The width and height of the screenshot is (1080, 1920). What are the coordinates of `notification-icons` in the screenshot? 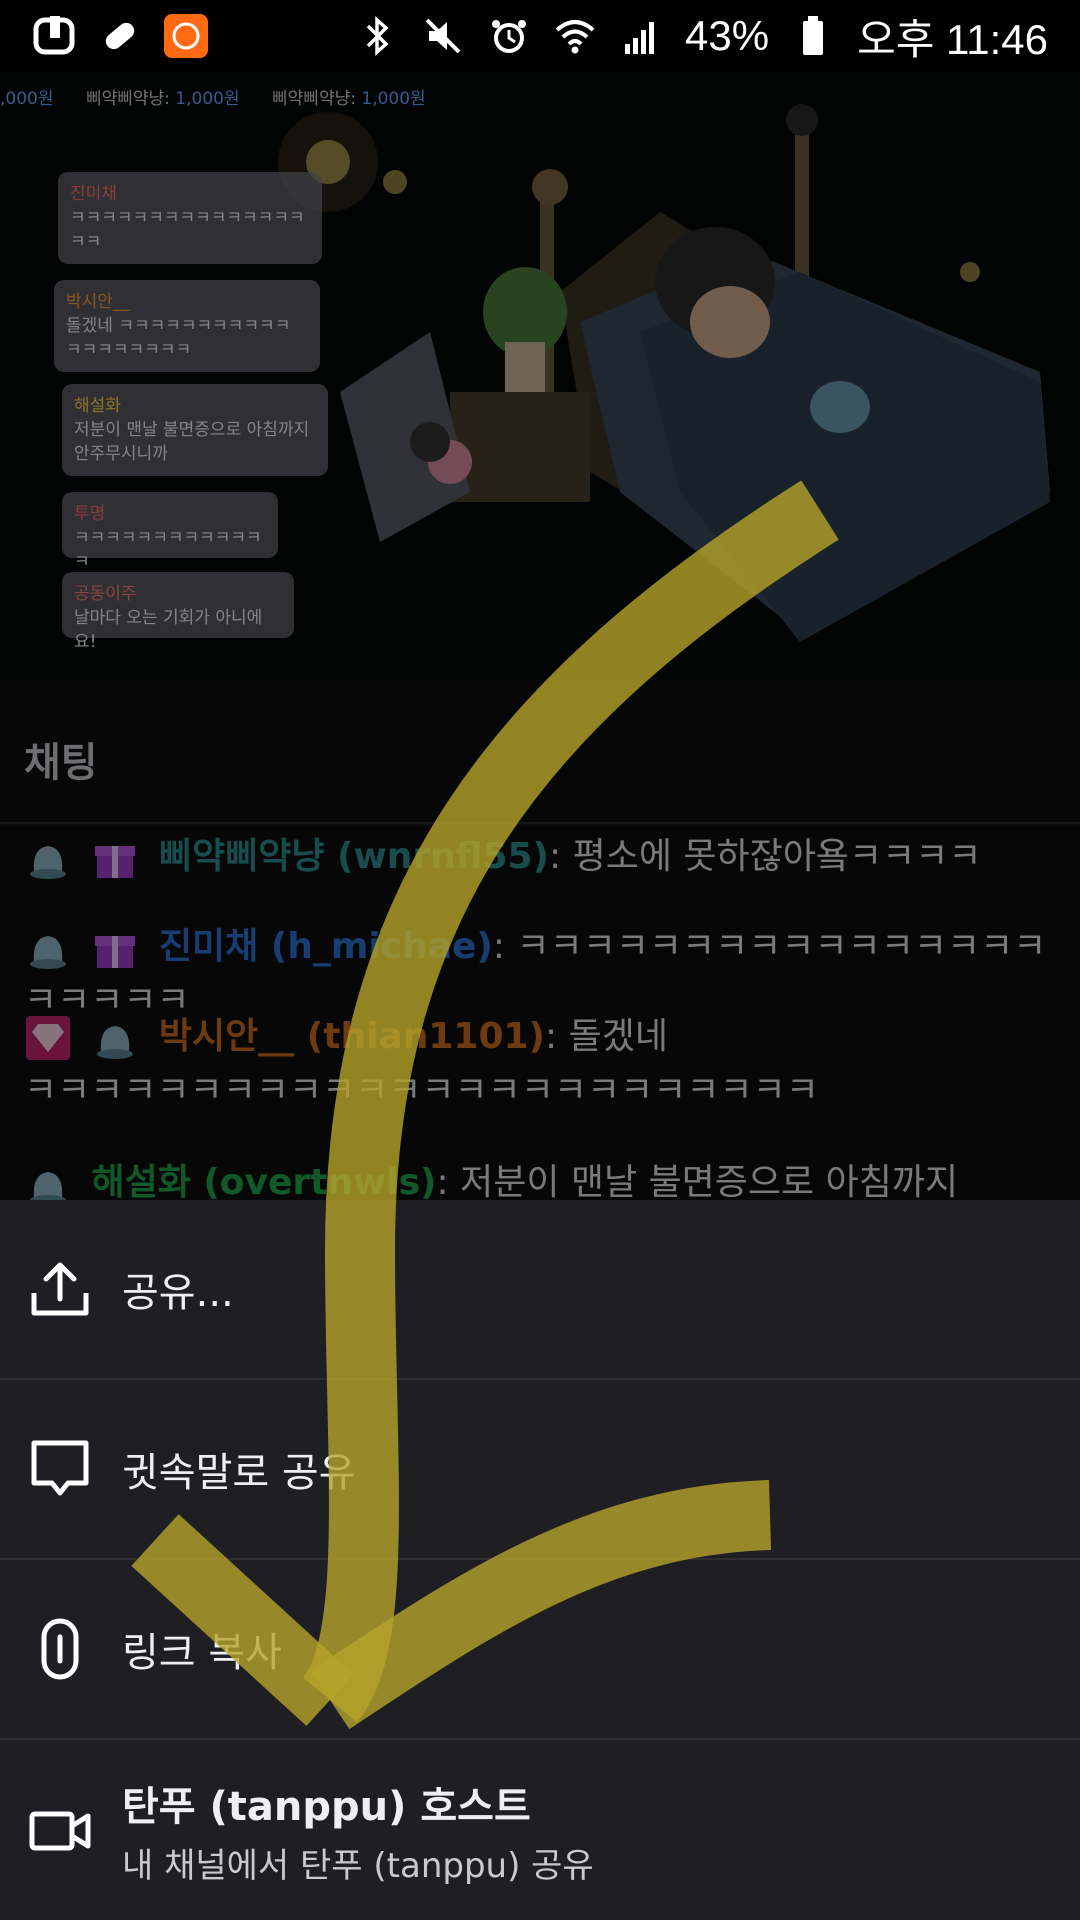 It's located at (120, 36).